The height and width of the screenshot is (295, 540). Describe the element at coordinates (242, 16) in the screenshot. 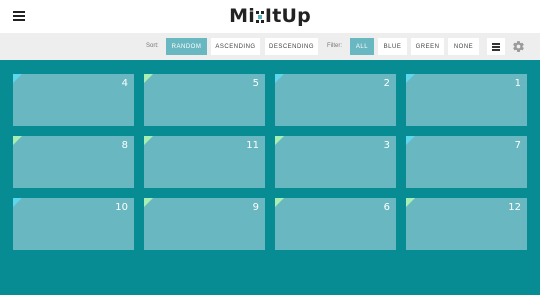

I see `logo-text-start: Mi` at that location.